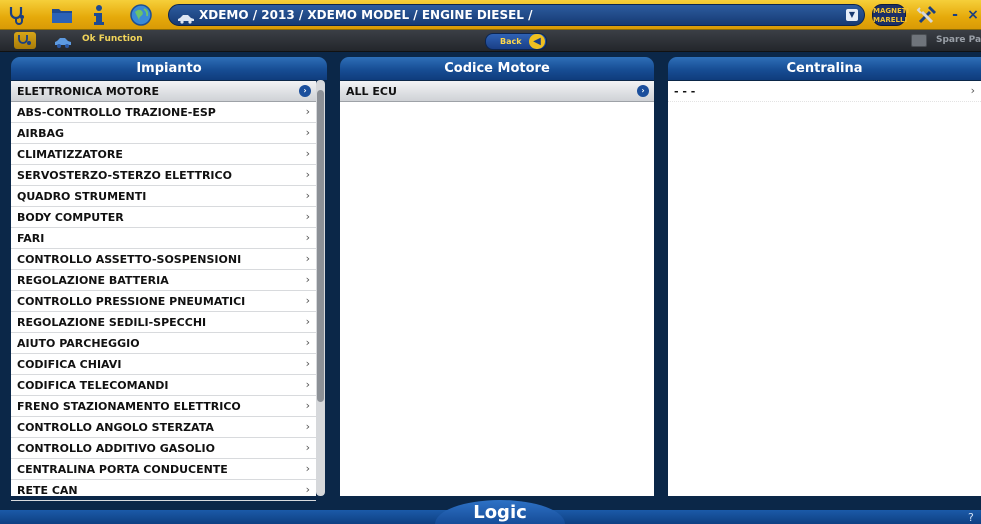 This screenshot has width=981, height=524. Describe the element at coordinates (93, 280) in the screenshot. I see `impianto-item-label: REGOLAZIONE BATTERIA` at that location.